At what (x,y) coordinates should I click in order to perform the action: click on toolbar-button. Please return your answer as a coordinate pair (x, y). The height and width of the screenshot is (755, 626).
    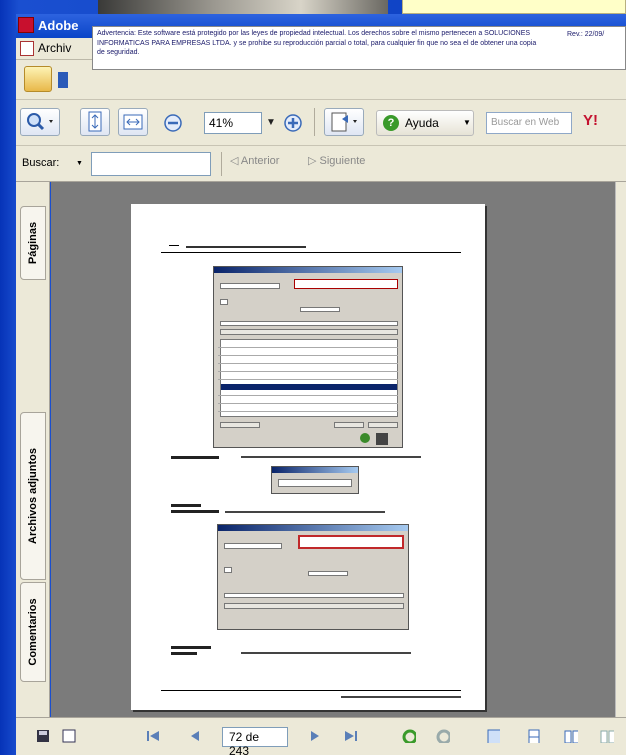
    Looking at the image, I should click on (63, 80).